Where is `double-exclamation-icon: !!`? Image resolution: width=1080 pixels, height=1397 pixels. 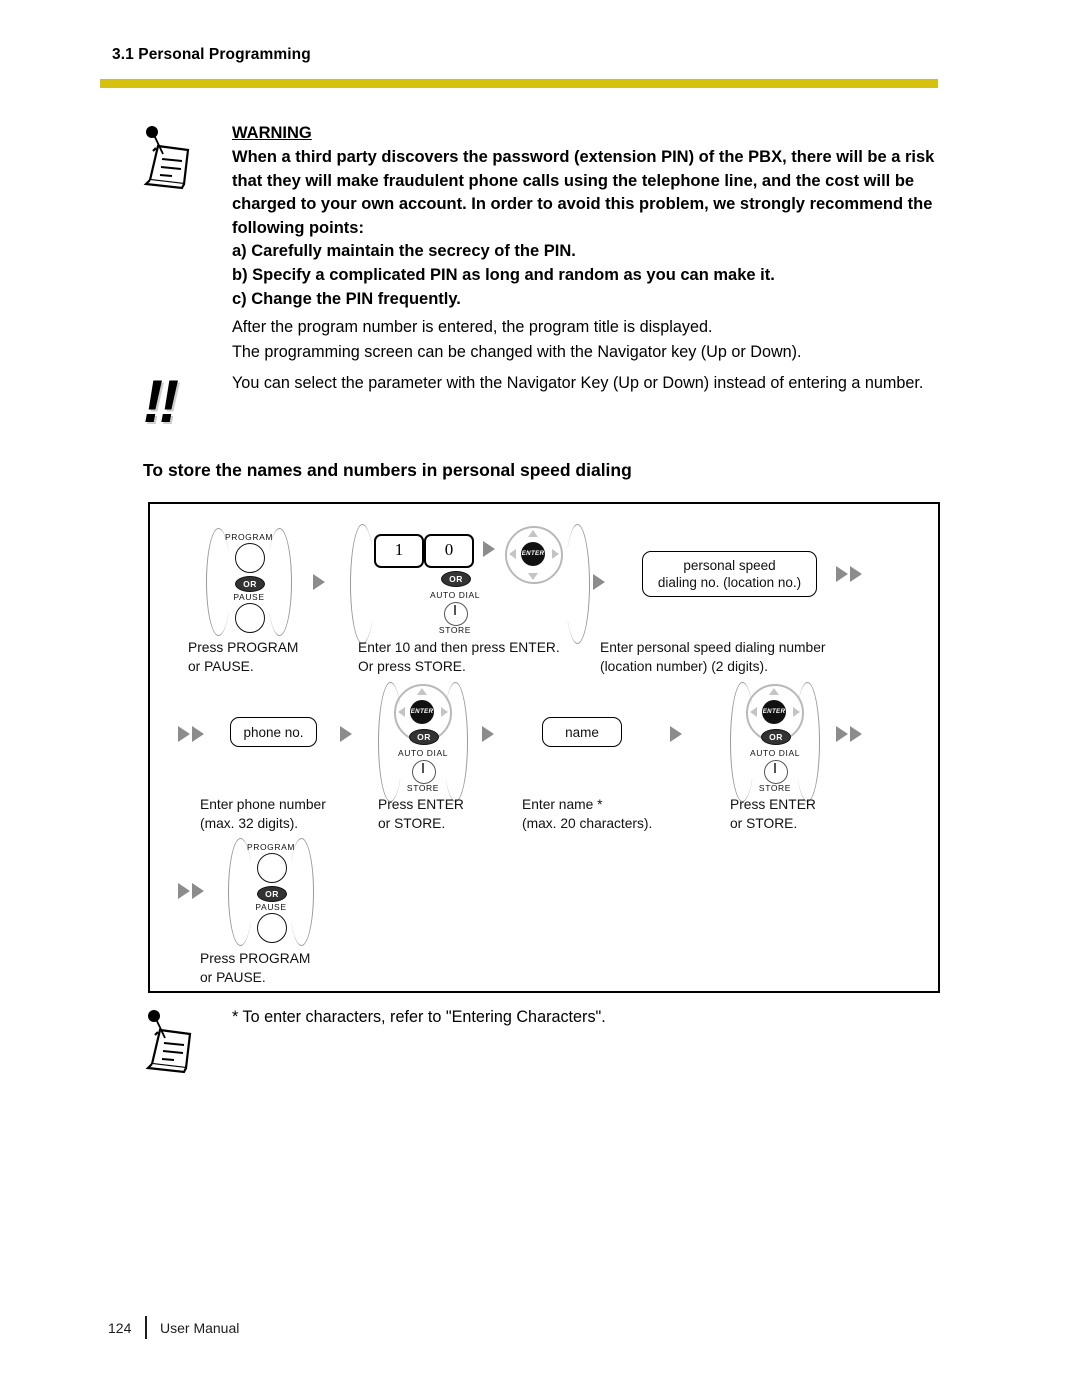 double-exclamation-icon: !! is located at coordinates (161, 401).